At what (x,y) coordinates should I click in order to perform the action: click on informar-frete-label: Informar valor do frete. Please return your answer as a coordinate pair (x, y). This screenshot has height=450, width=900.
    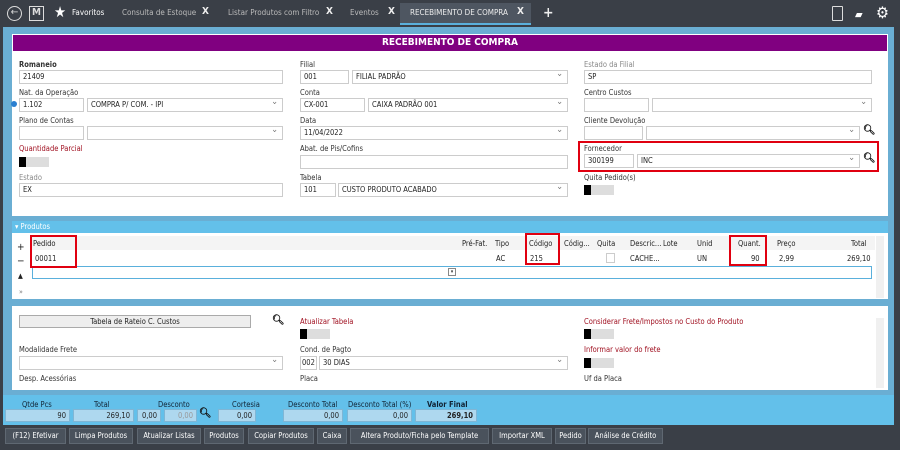
    Looking at the image, I should click on (622, 349).